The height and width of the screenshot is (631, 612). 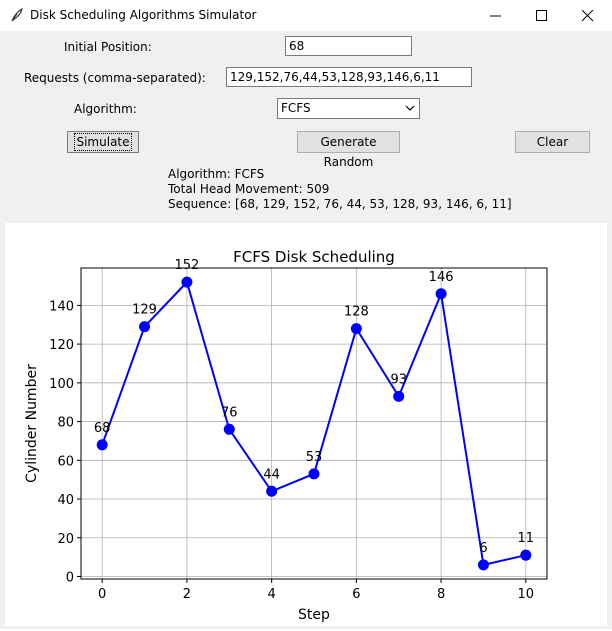 I want to click on data-label: 93, so click(x=398, y=379).